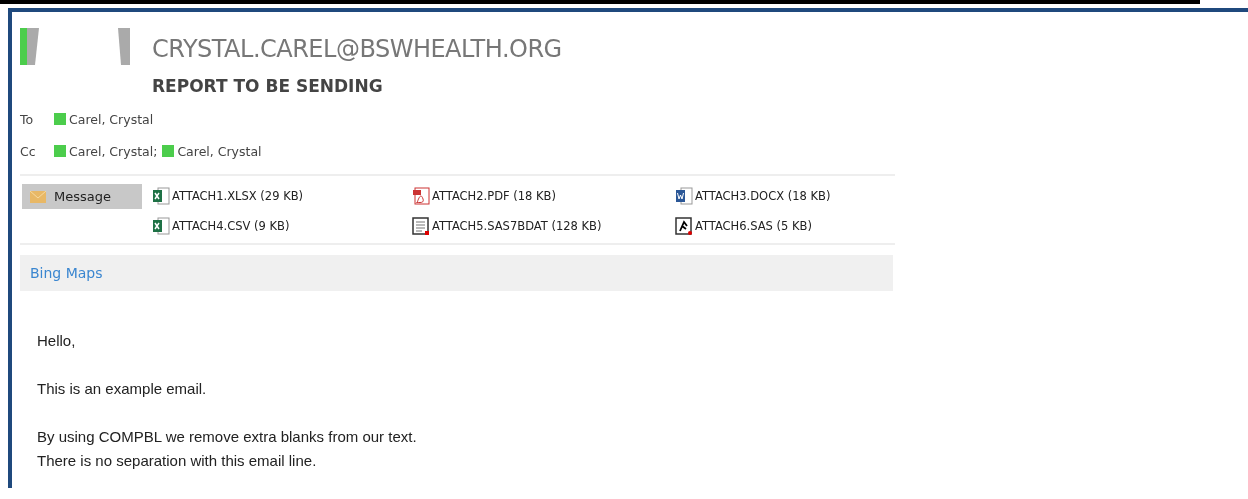 This screenshot has height=499, width=1248. What do you see at coordinates (113, 151) in the screenshot?
I see `recipient-name: Carel, Crystal;` at bounding box center [113, 151].